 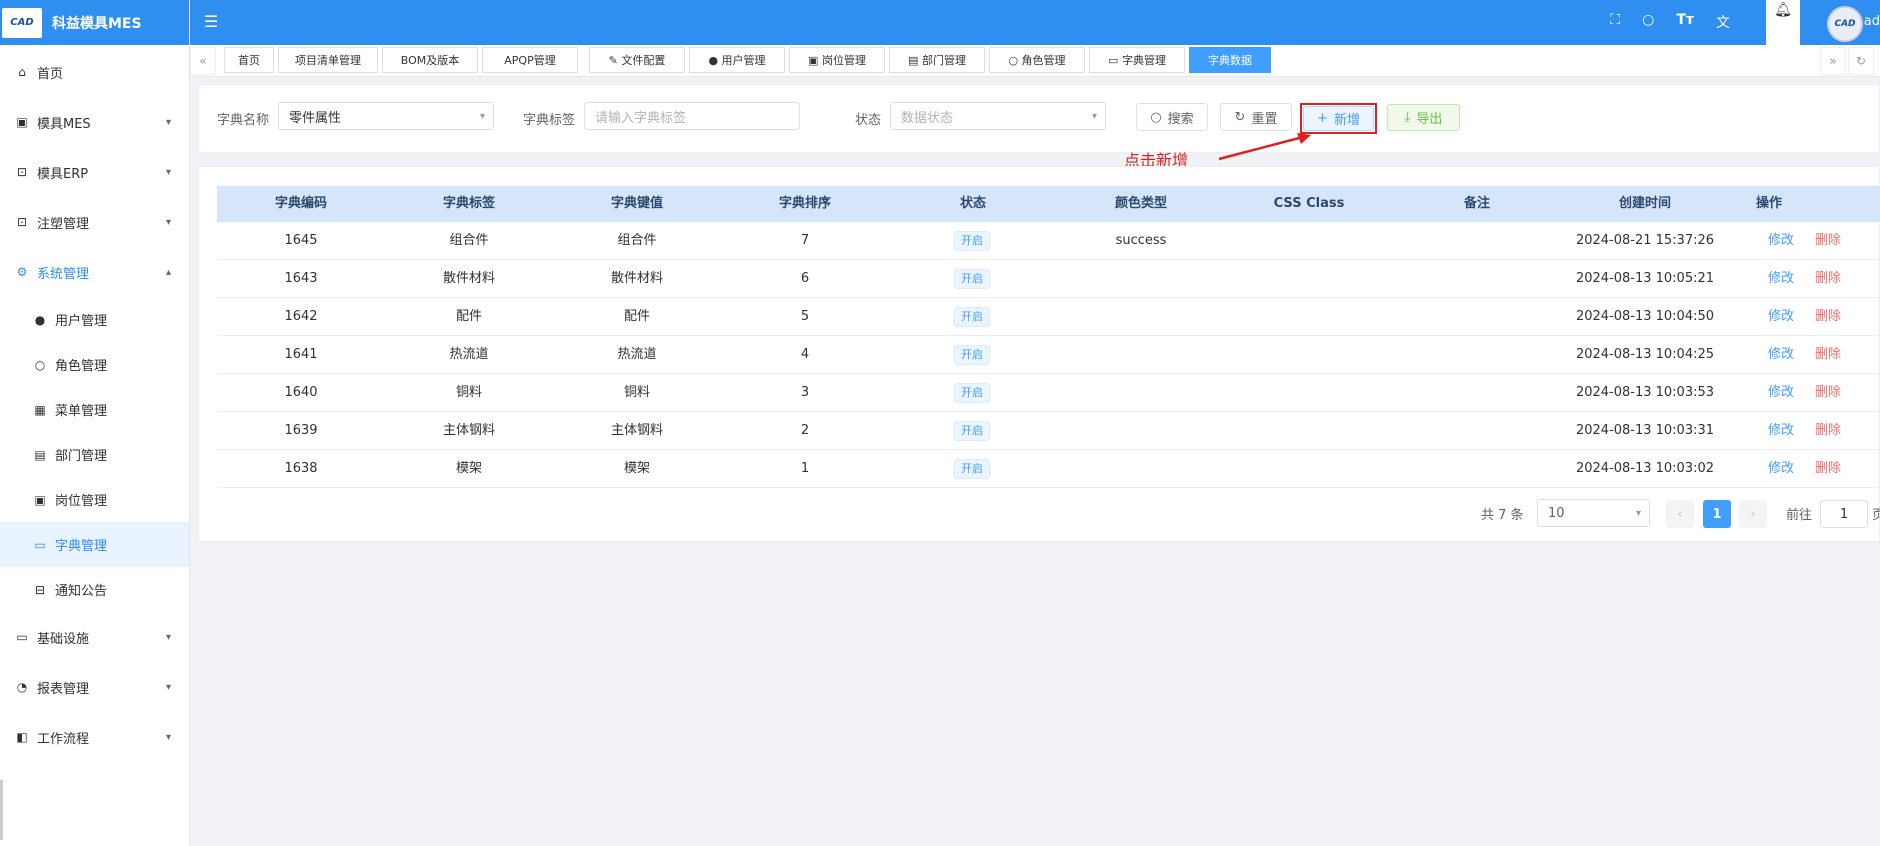 I want to click on table-cell-remark, so click(x=1477, y=469).